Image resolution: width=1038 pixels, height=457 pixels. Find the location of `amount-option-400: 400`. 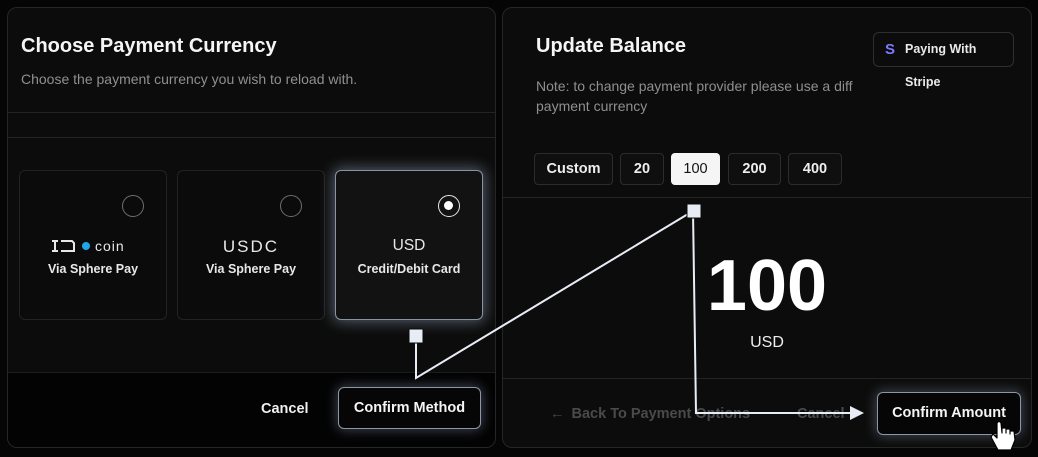

amount-option-400: 400 is located at coordinates (815, 169).